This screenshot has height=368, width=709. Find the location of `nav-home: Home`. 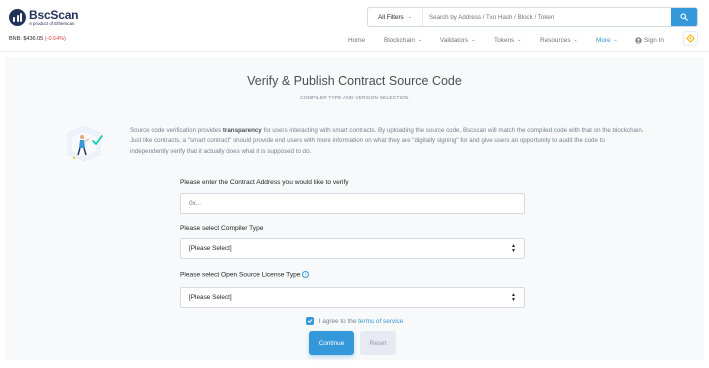

nav-home: Home is located at coordinates (356, 40).